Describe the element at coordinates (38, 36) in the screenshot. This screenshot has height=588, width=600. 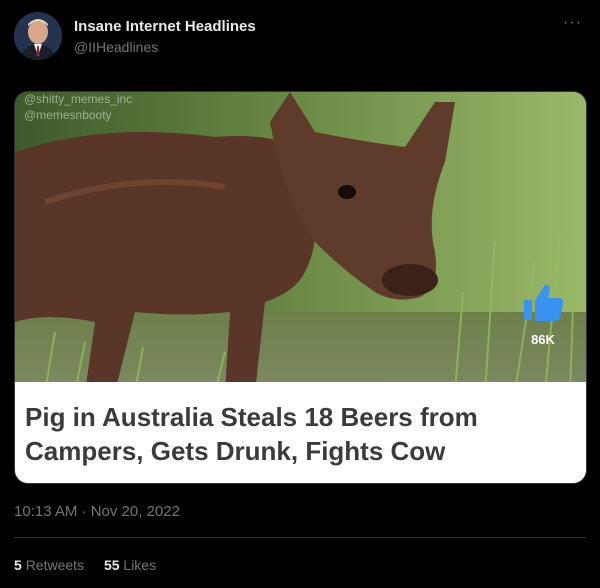
I see `avatar` at that location.